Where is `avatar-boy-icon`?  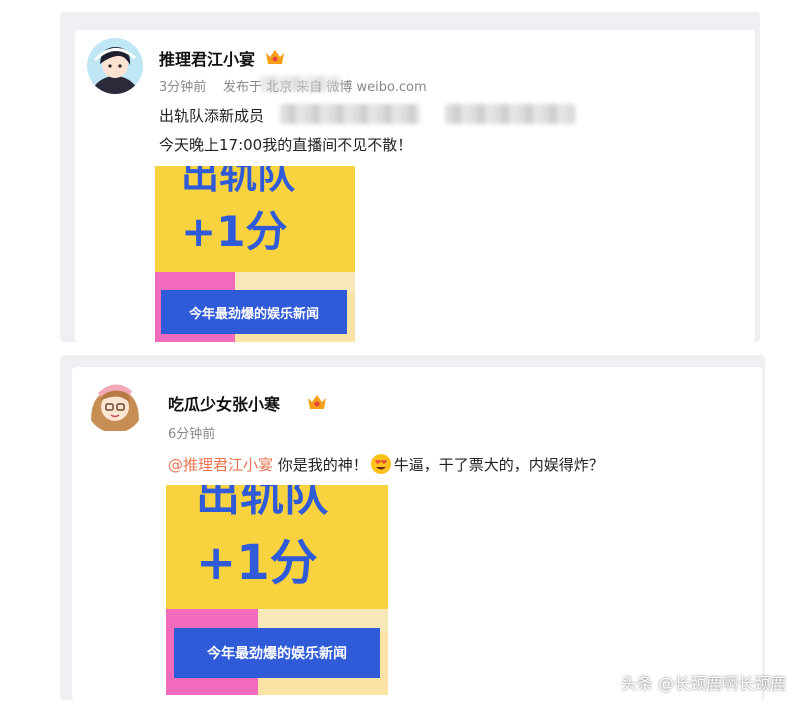 avatar-boy-icon is located at coordinates (115, 66).